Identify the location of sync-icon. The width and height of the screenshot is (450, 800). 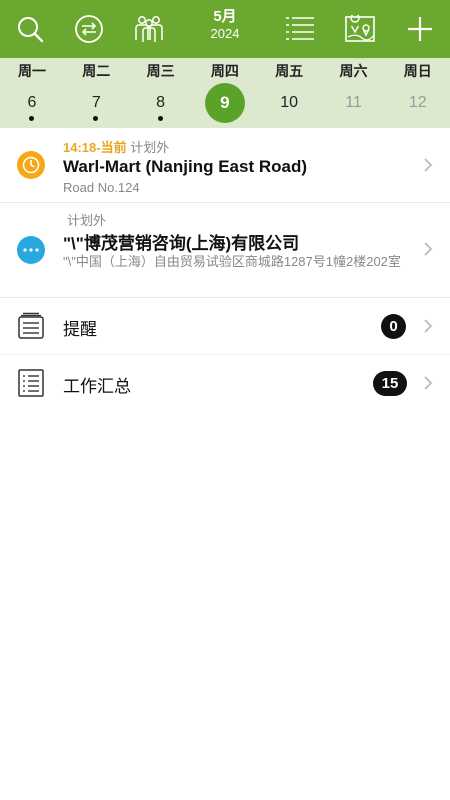
(89, 29).